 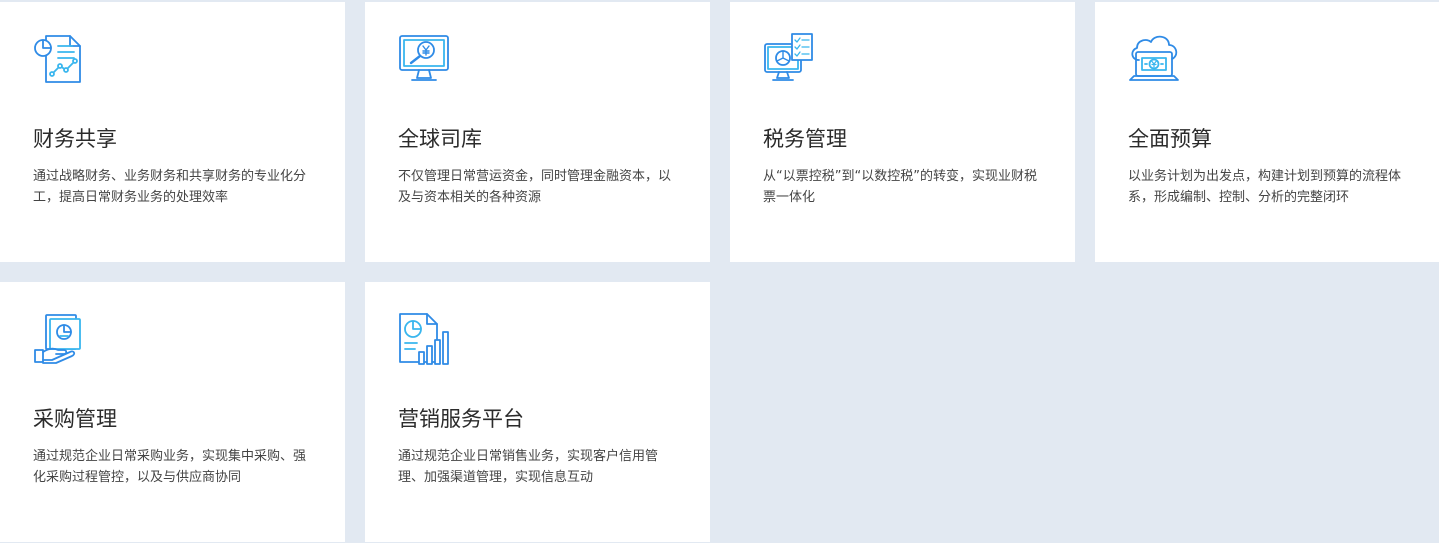 What do you see at coordinates (170, 467) in the screenshot?
I see `card-description: 通过规范企业日常采购业务，实现集中采购、强化采购过程管控，以及与供应商协同` at bounding box center [170, 467].